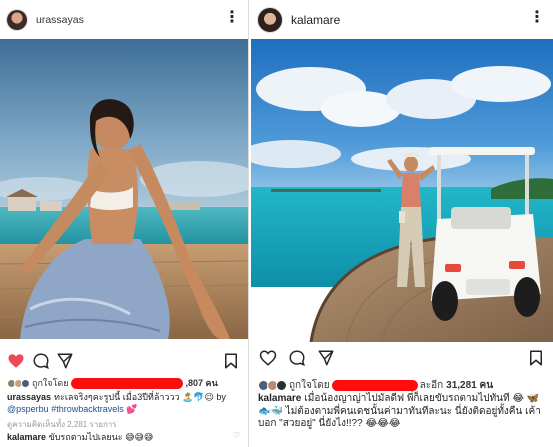  What do you see at coordinates (29, 397) in the screenshot?
I see `caption-username: urassayas` at bounding box center [29, 397].